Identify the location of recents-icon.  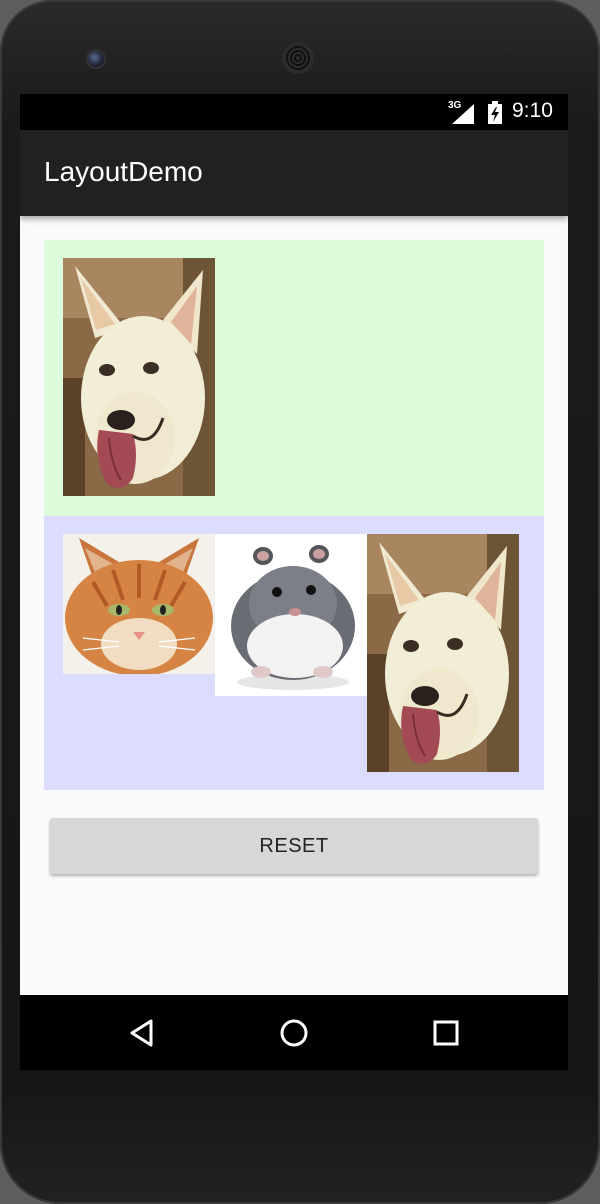
(446, 1033).